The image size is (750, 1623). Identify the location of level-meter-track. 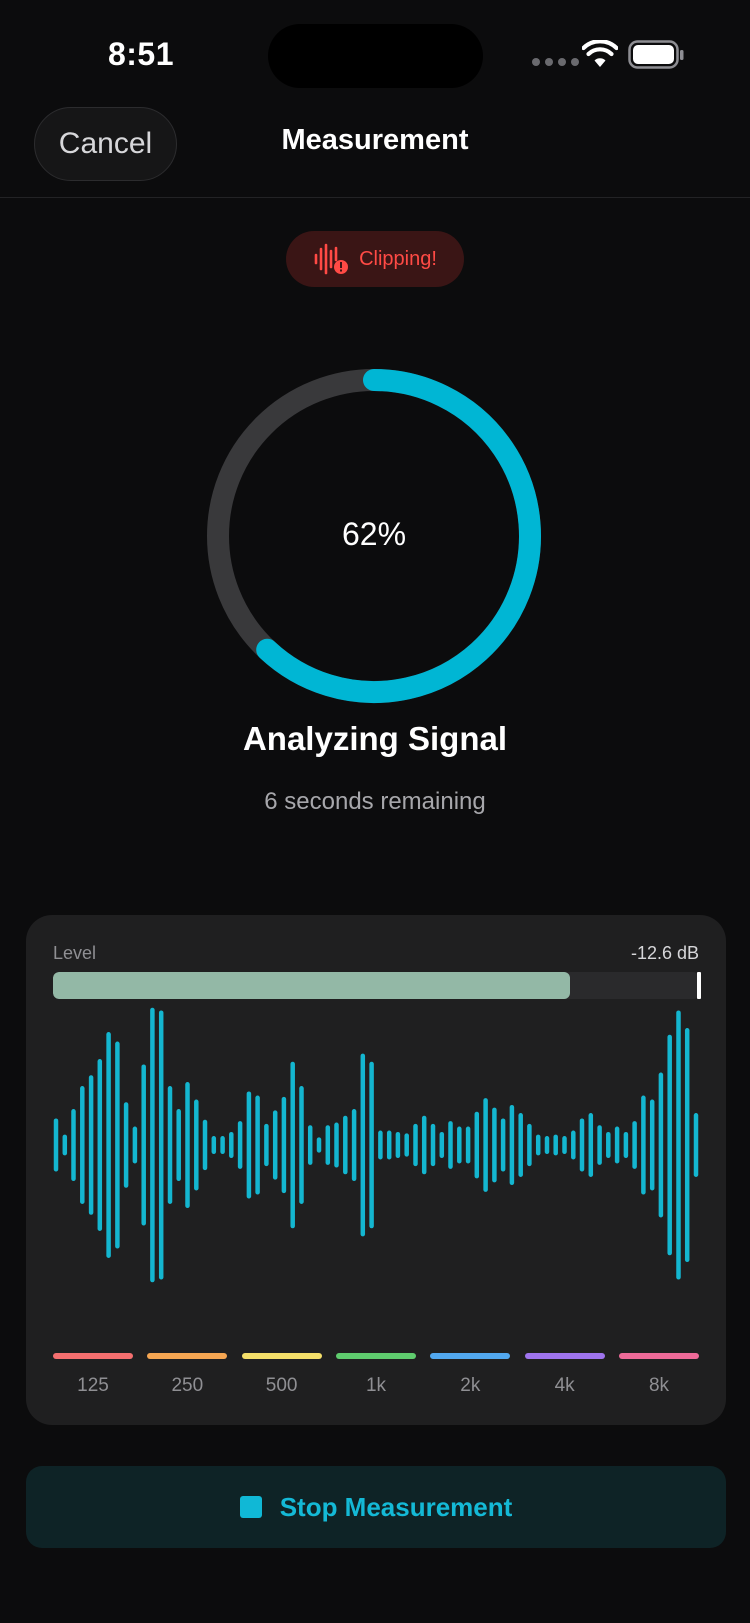
(376, 985).